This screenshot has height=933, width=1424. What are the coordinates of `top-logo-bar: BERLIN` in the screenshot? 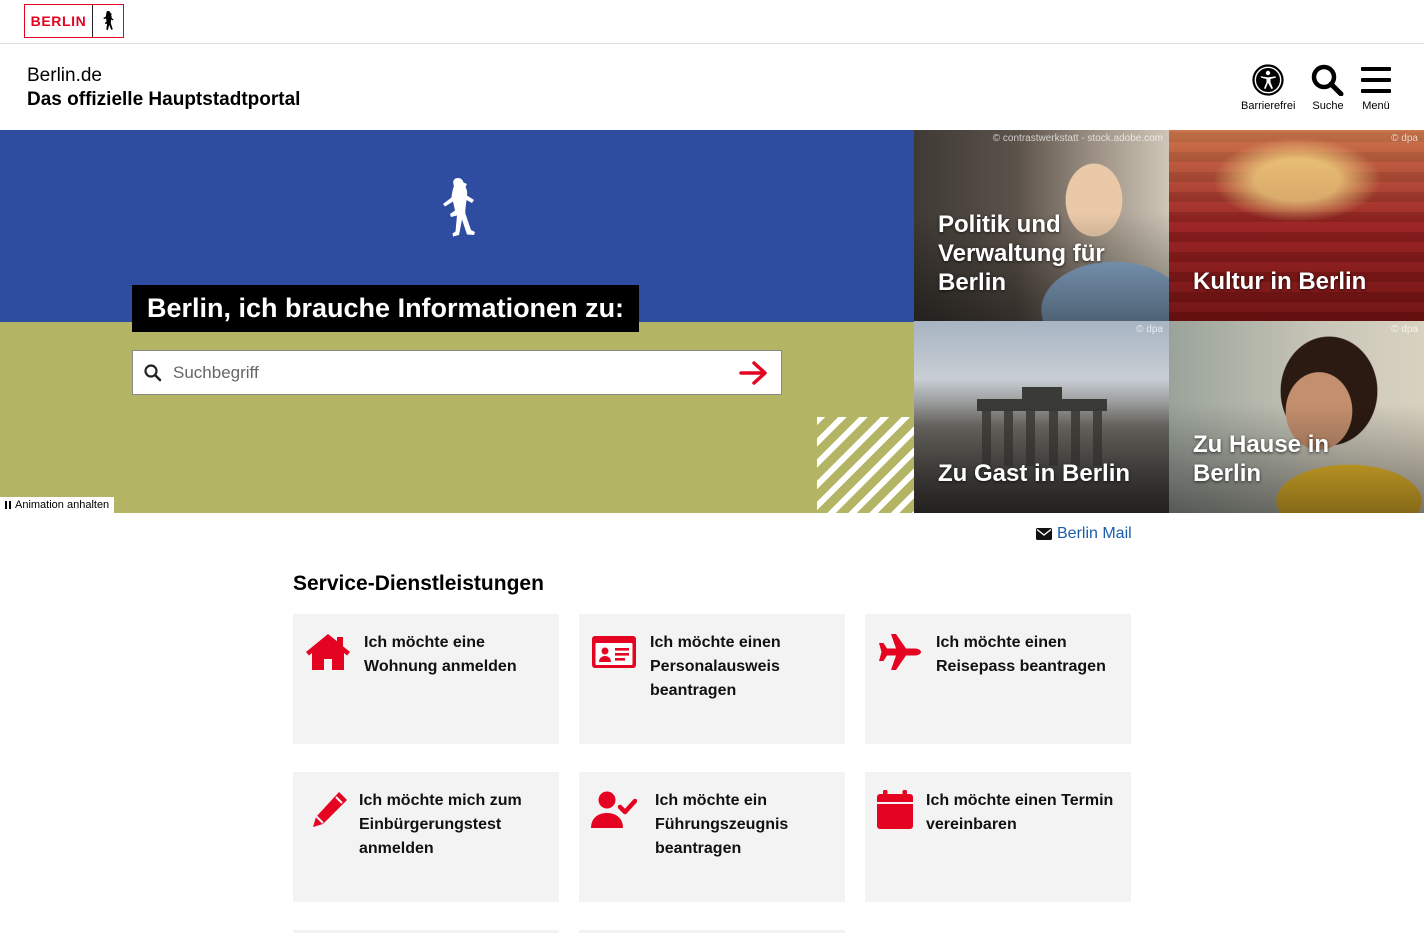 It's located at (712, 22).